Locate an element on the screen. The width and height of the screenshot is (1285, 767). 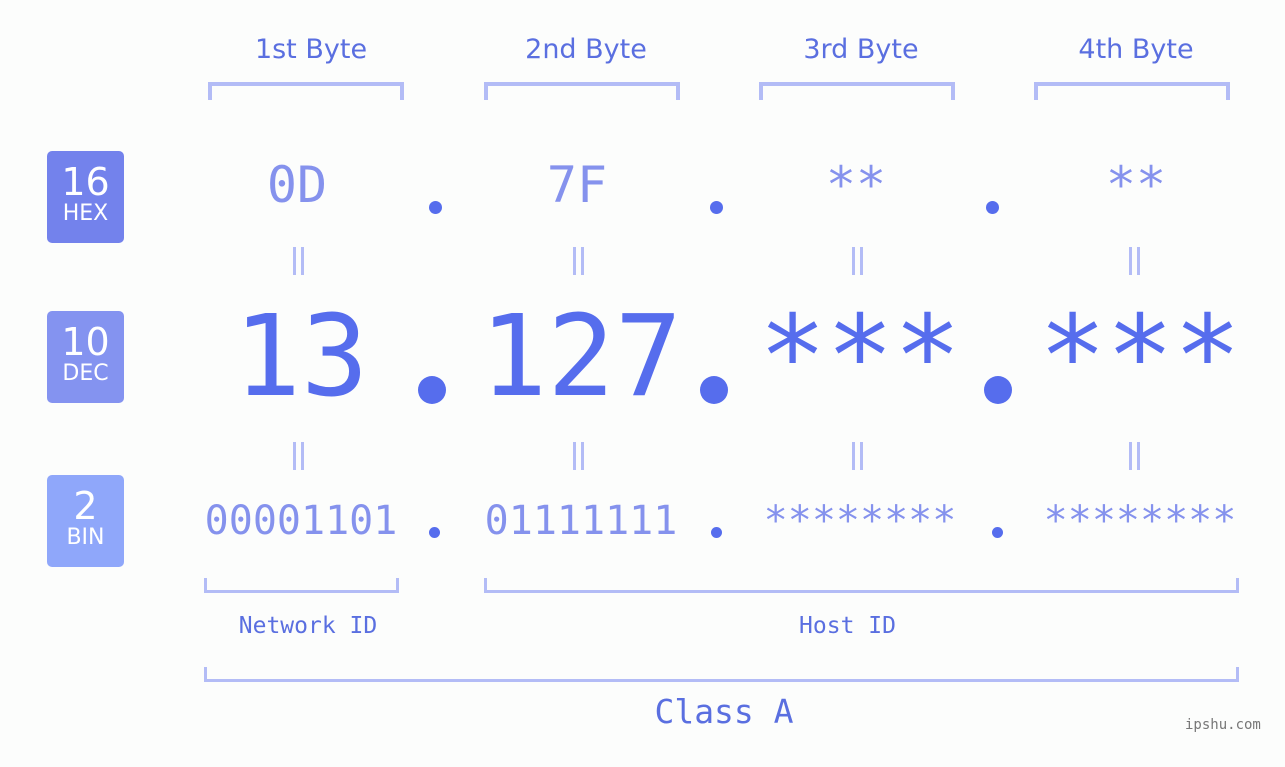
bin-byte-4: ******** is located at coordinates (1140, 521).